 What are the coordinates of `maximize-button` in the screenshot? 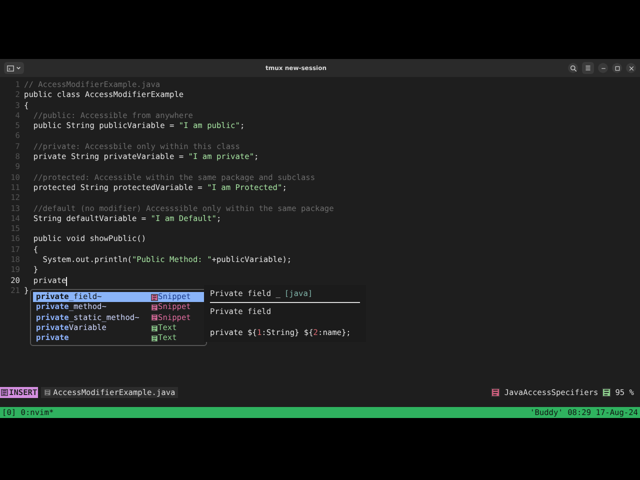 It's located at (617, 68).